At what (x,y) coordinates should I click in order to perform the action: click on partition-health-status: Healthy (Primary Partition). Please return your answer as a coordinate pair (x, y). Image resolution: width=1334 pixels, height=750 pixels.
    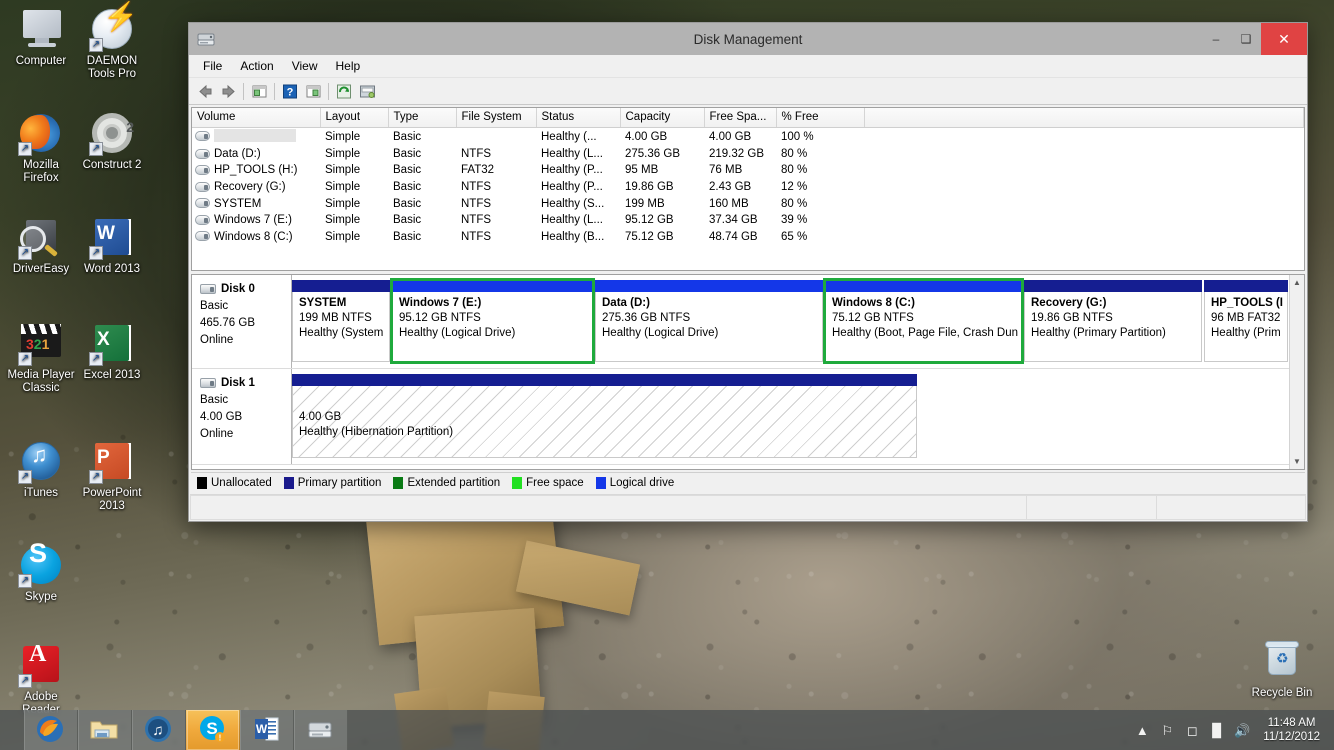
    Looking at the image, I should click on (1098, 333).